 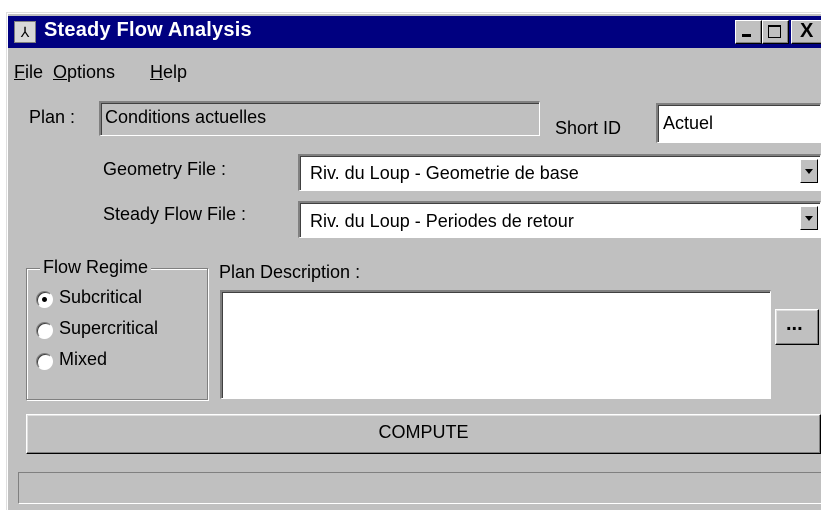 What do you see at coordinates (688, 123) in the screenshot?
I see `short-id-value: Actuel` at bounding box center [688, 123].